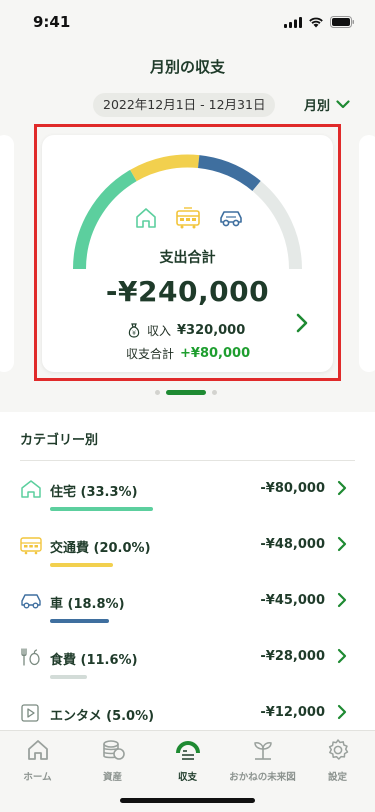 The height and width of the screenshot is (812, 375). I want to click on category-amount: -¥28,000, so click(292, 656).